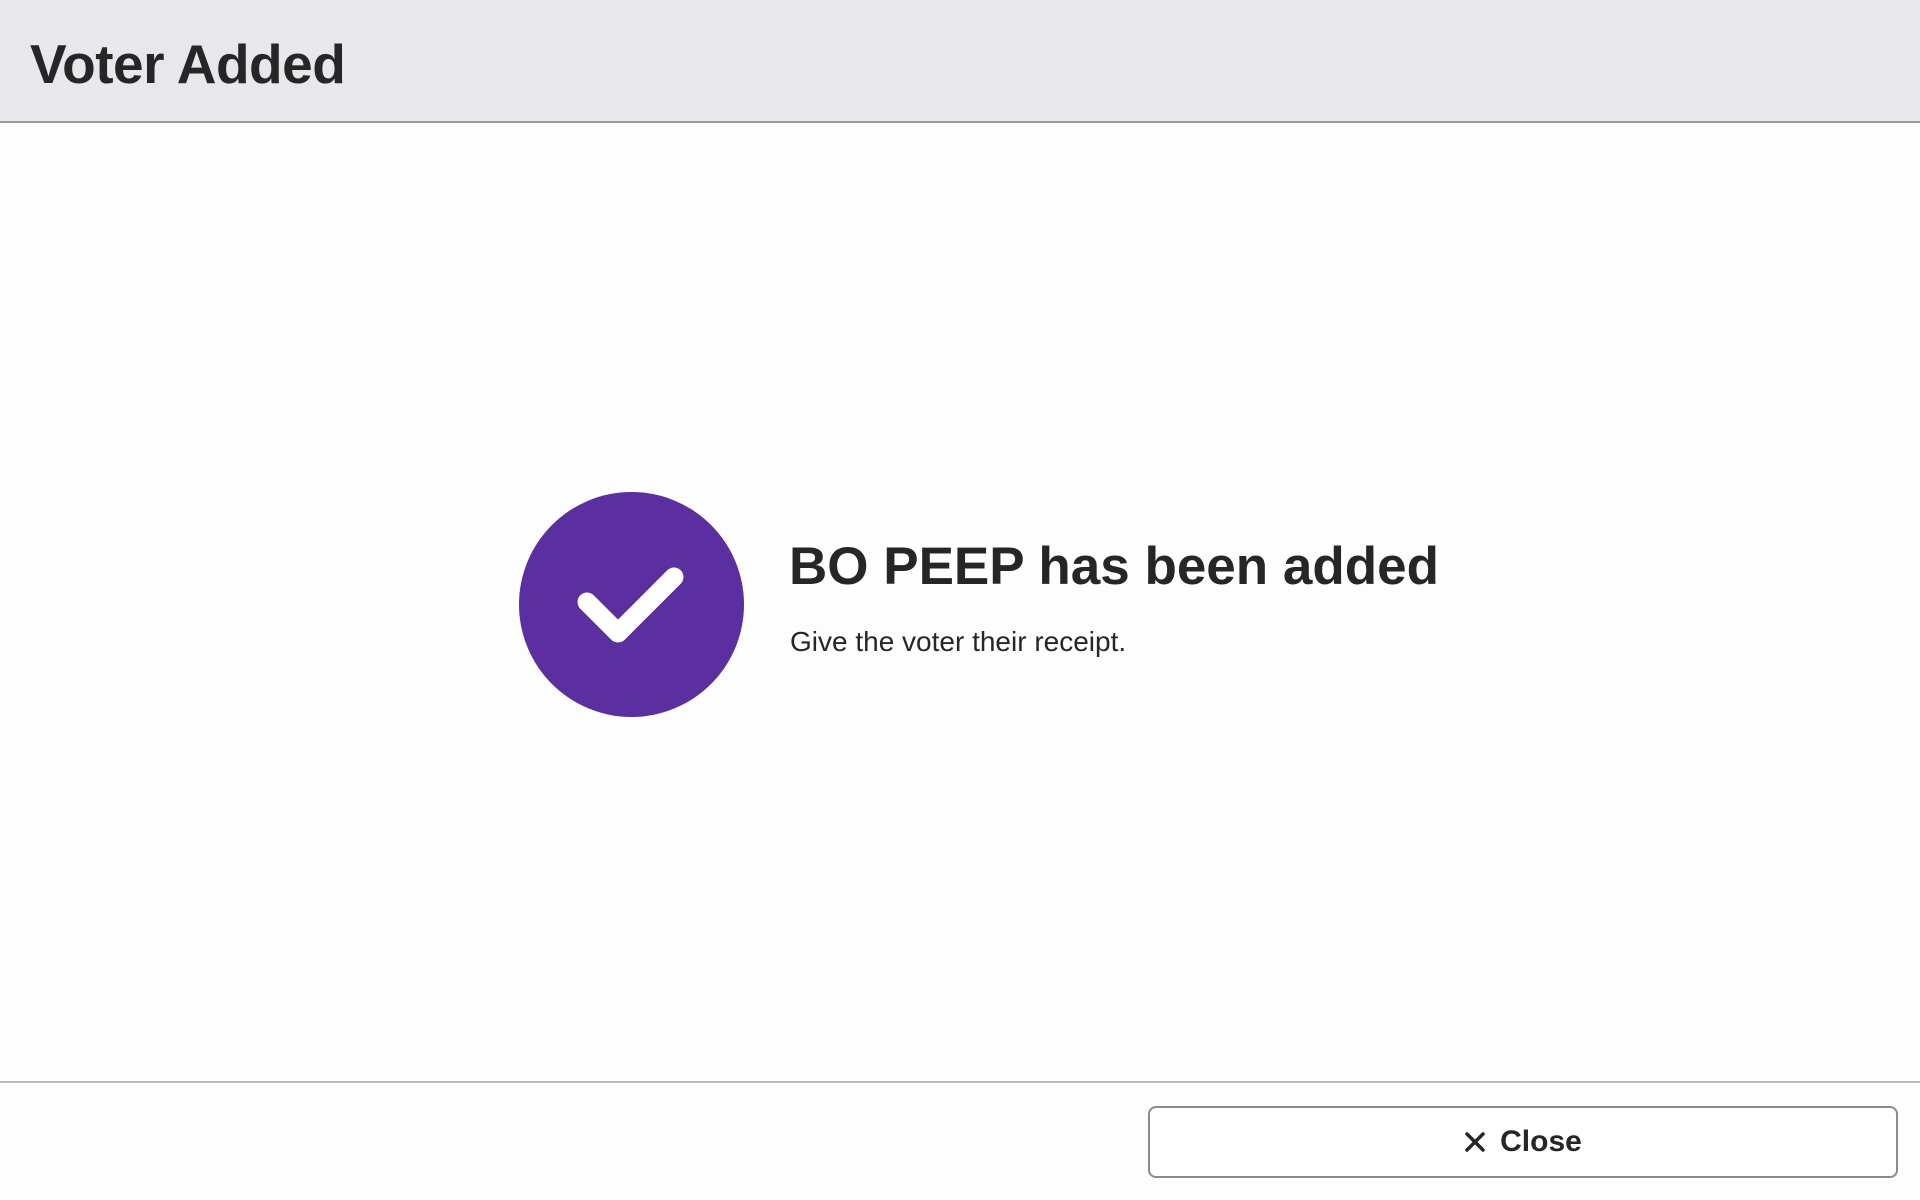 This screenshot has height=1200, width=1920. What do you see at coordinates (188, 64) in the screenshot?
I see `page-title: Voter Added` at bounding box center [188, 64].